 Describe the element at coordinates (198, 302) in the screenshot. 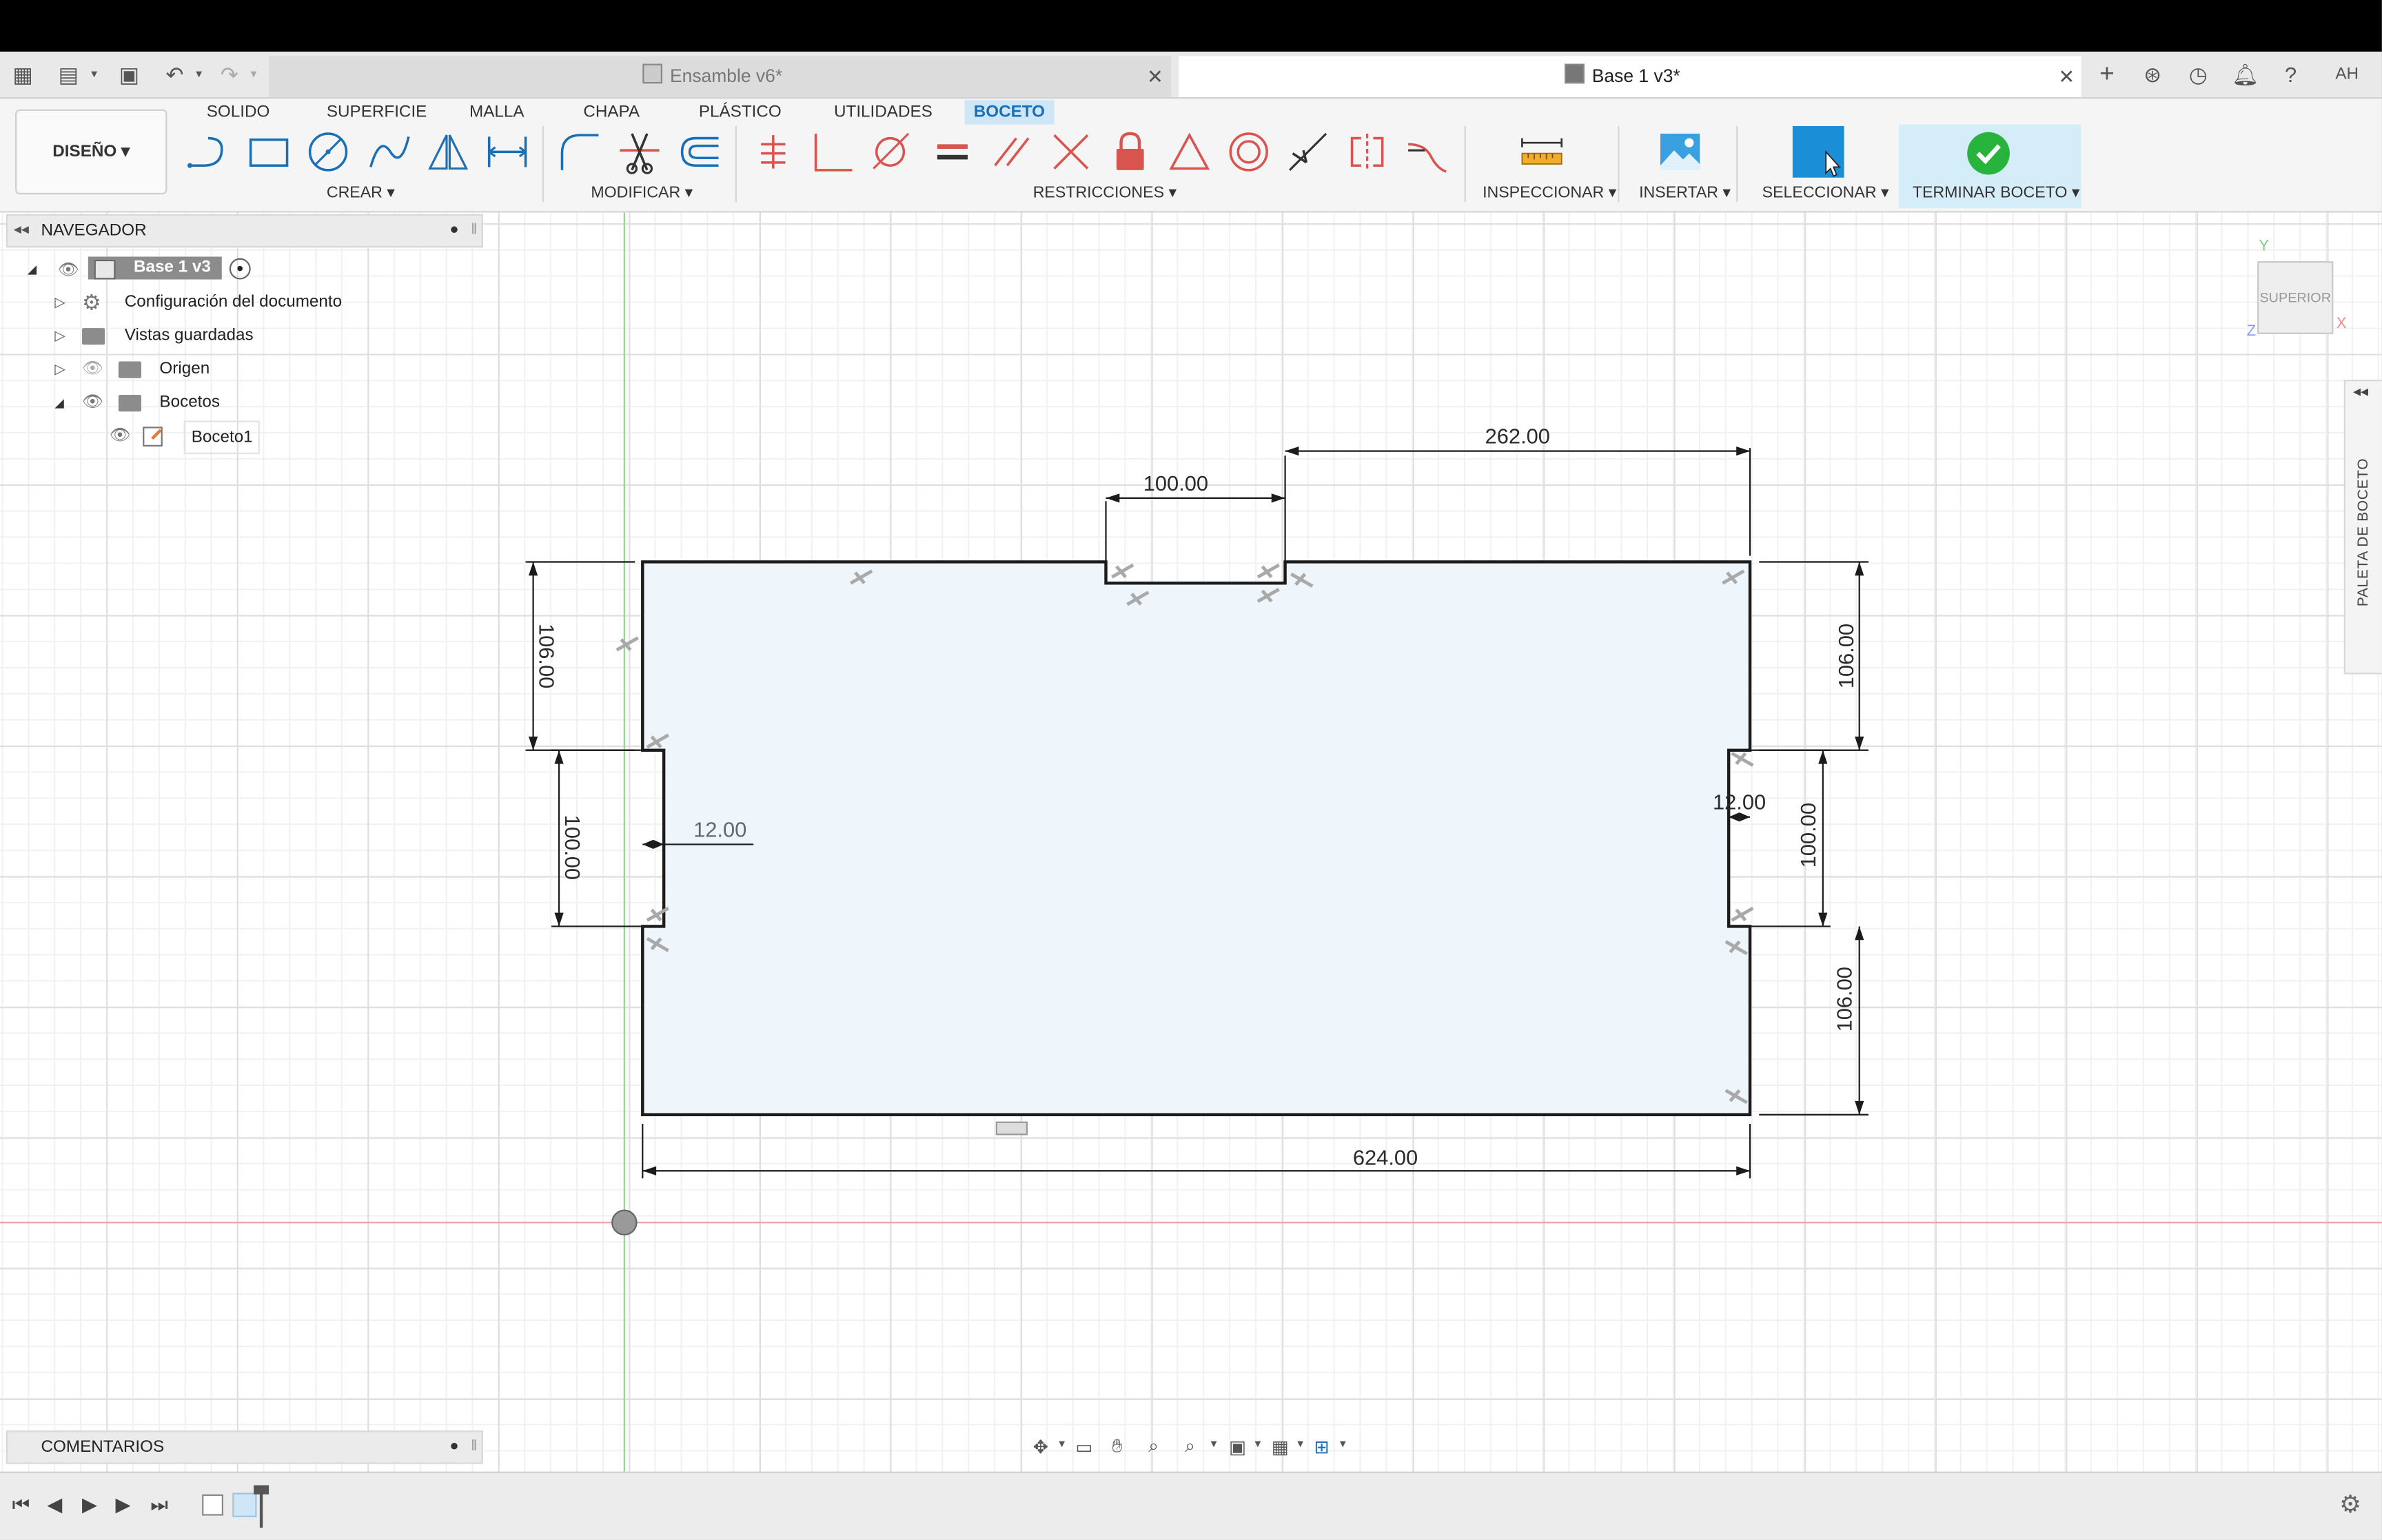

I see `nav-item-document-settings: ▷ ⚙ Configuración del documento` at that location.